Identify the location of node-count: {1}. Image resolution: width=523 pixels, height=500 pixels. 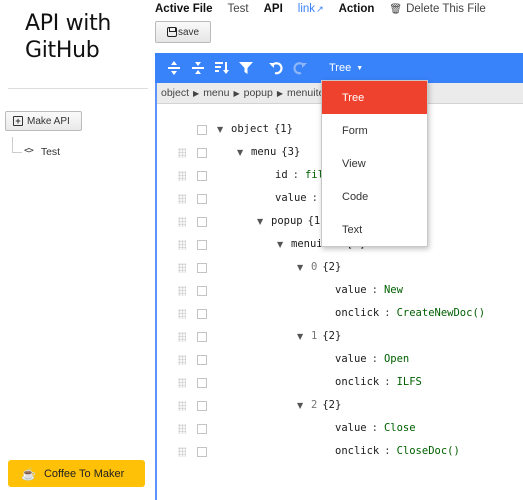
(283, 129).